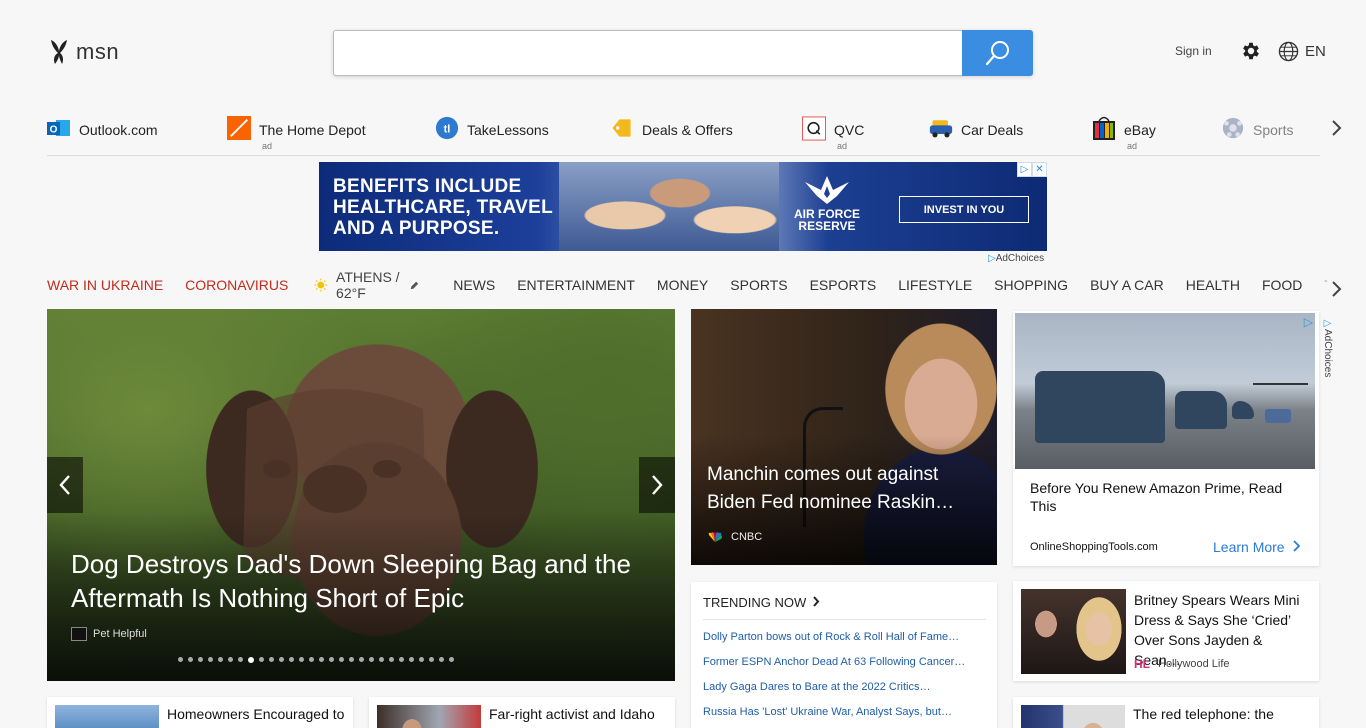 Image resolution: width=1366 pixels, height=728 pixels. What do you see at coordinates (321, 285) in the screenshot?
I see `sun-icon` at bounding box center [321, 285].